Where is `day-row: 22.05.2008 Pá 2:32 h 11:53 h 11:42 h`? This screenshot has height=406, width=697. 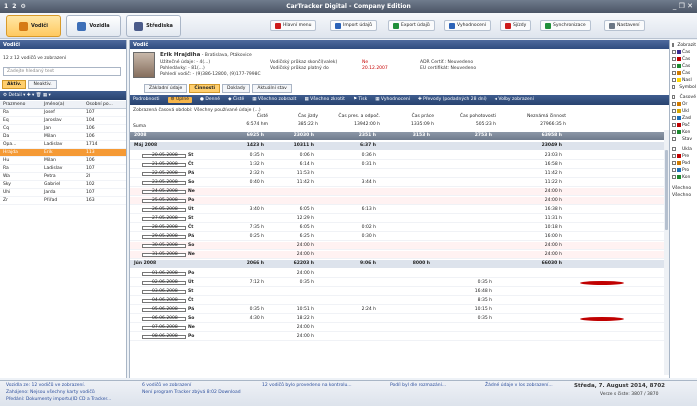 day-row: 22.05.2008 Pá 2:32 h 11:53 h 11:42 h is located at coordinates (397, 174).